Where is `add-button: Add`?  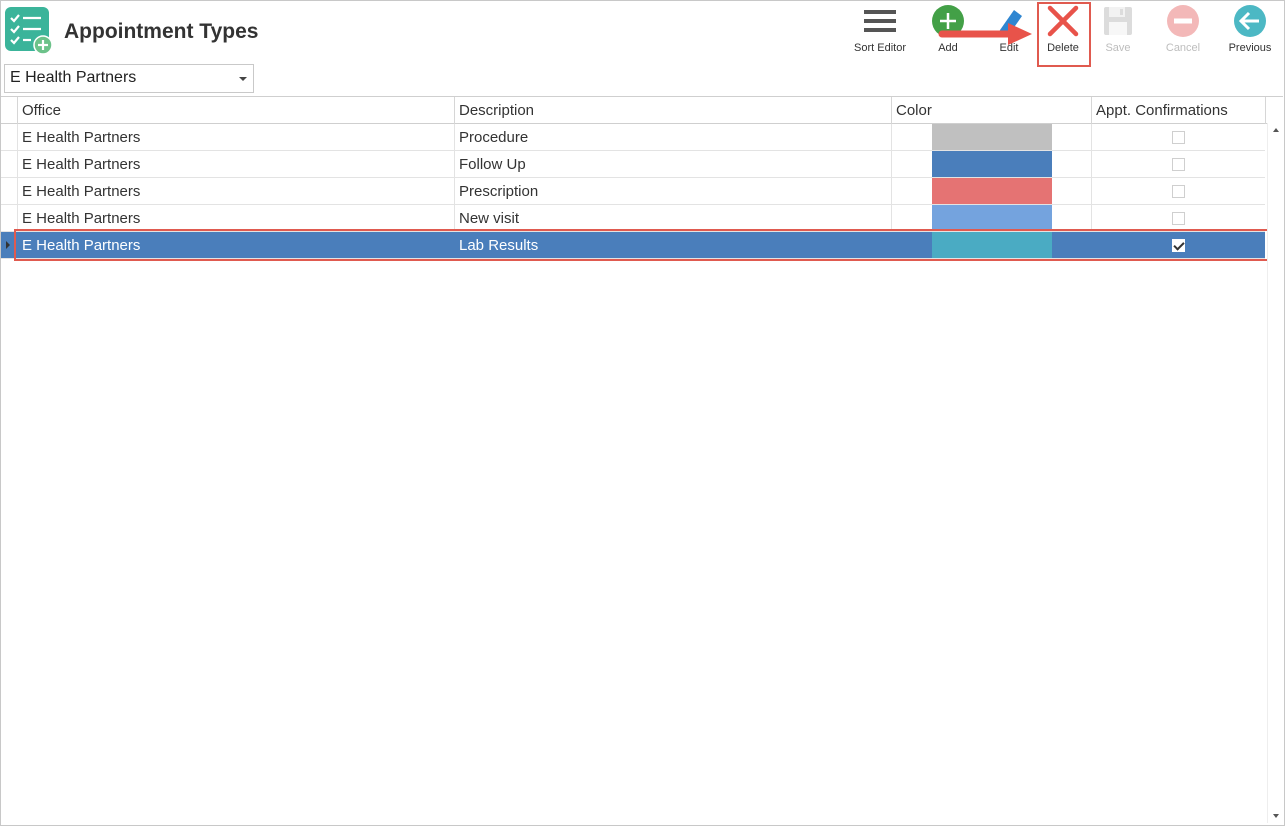 add-button: Add is located at coordinates (948, 33).